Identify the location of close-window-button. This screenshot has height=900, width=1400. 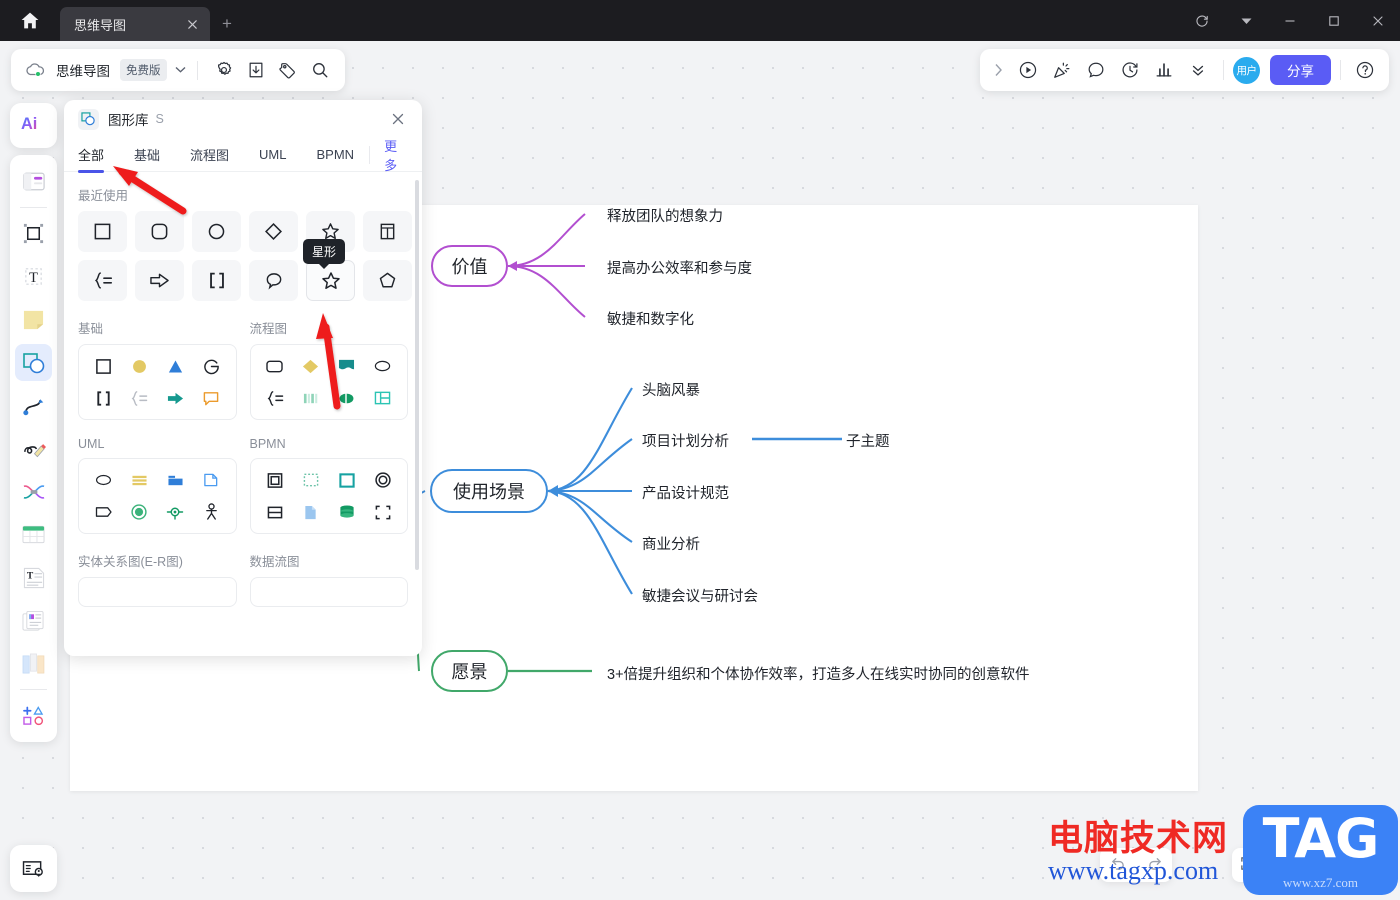
(1378, 20).